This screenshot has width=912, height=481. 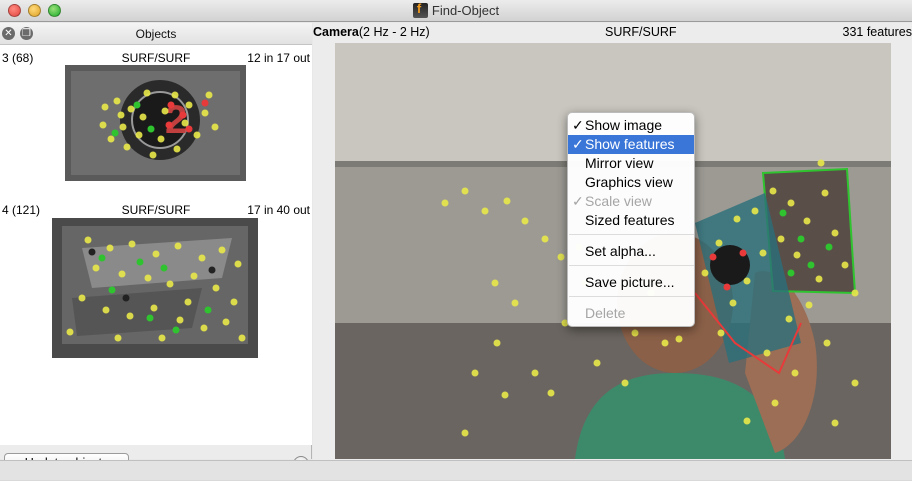 I want to click on object-thumbnail, so click(x=155, y=288).